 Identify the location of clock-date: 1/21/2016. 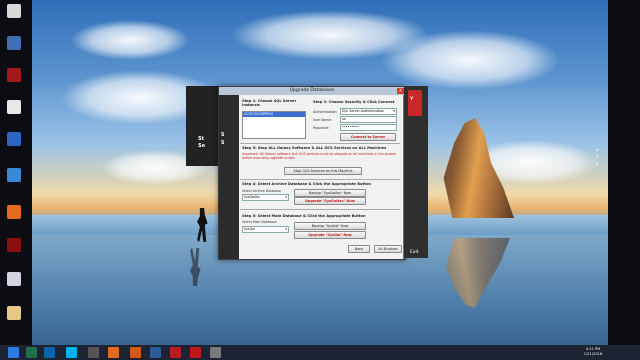
(593, 354).